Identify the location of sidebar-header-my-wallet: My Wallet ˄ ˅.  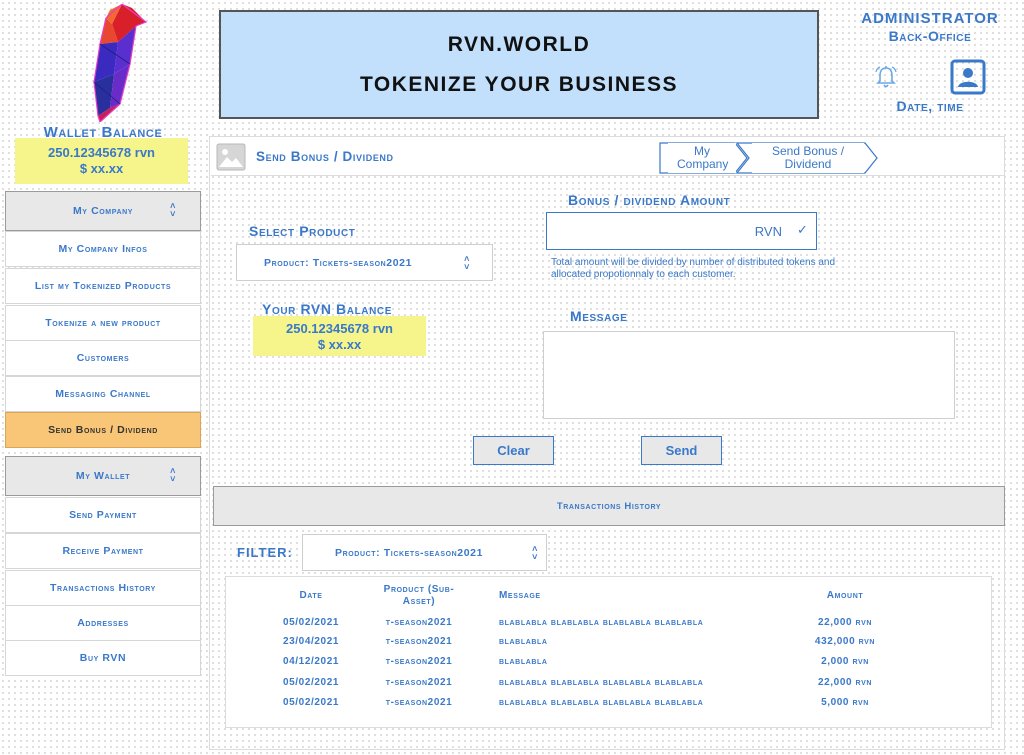
(103, 476).